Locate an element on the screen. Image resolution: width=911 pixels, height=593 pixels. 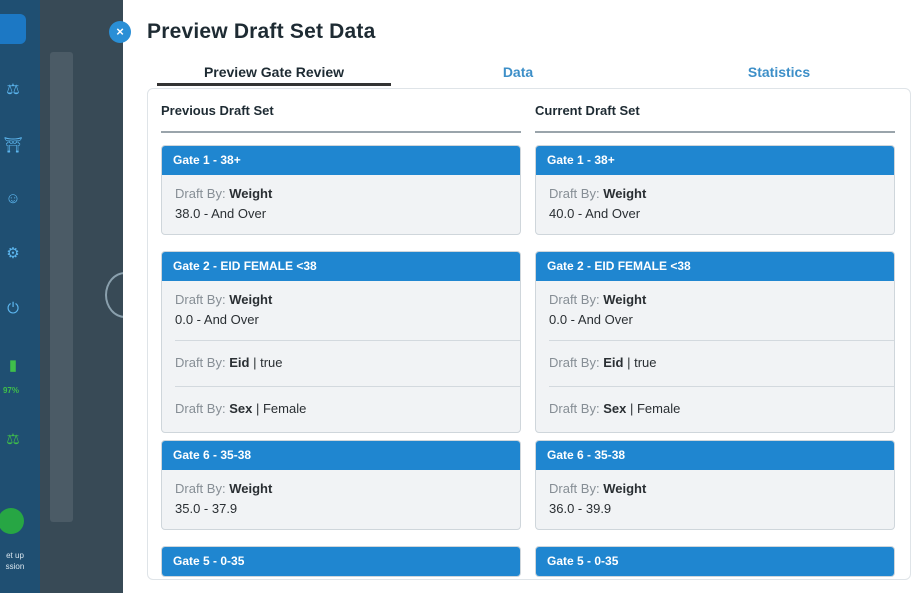
close-button: × is located at coordinates (120, 32).